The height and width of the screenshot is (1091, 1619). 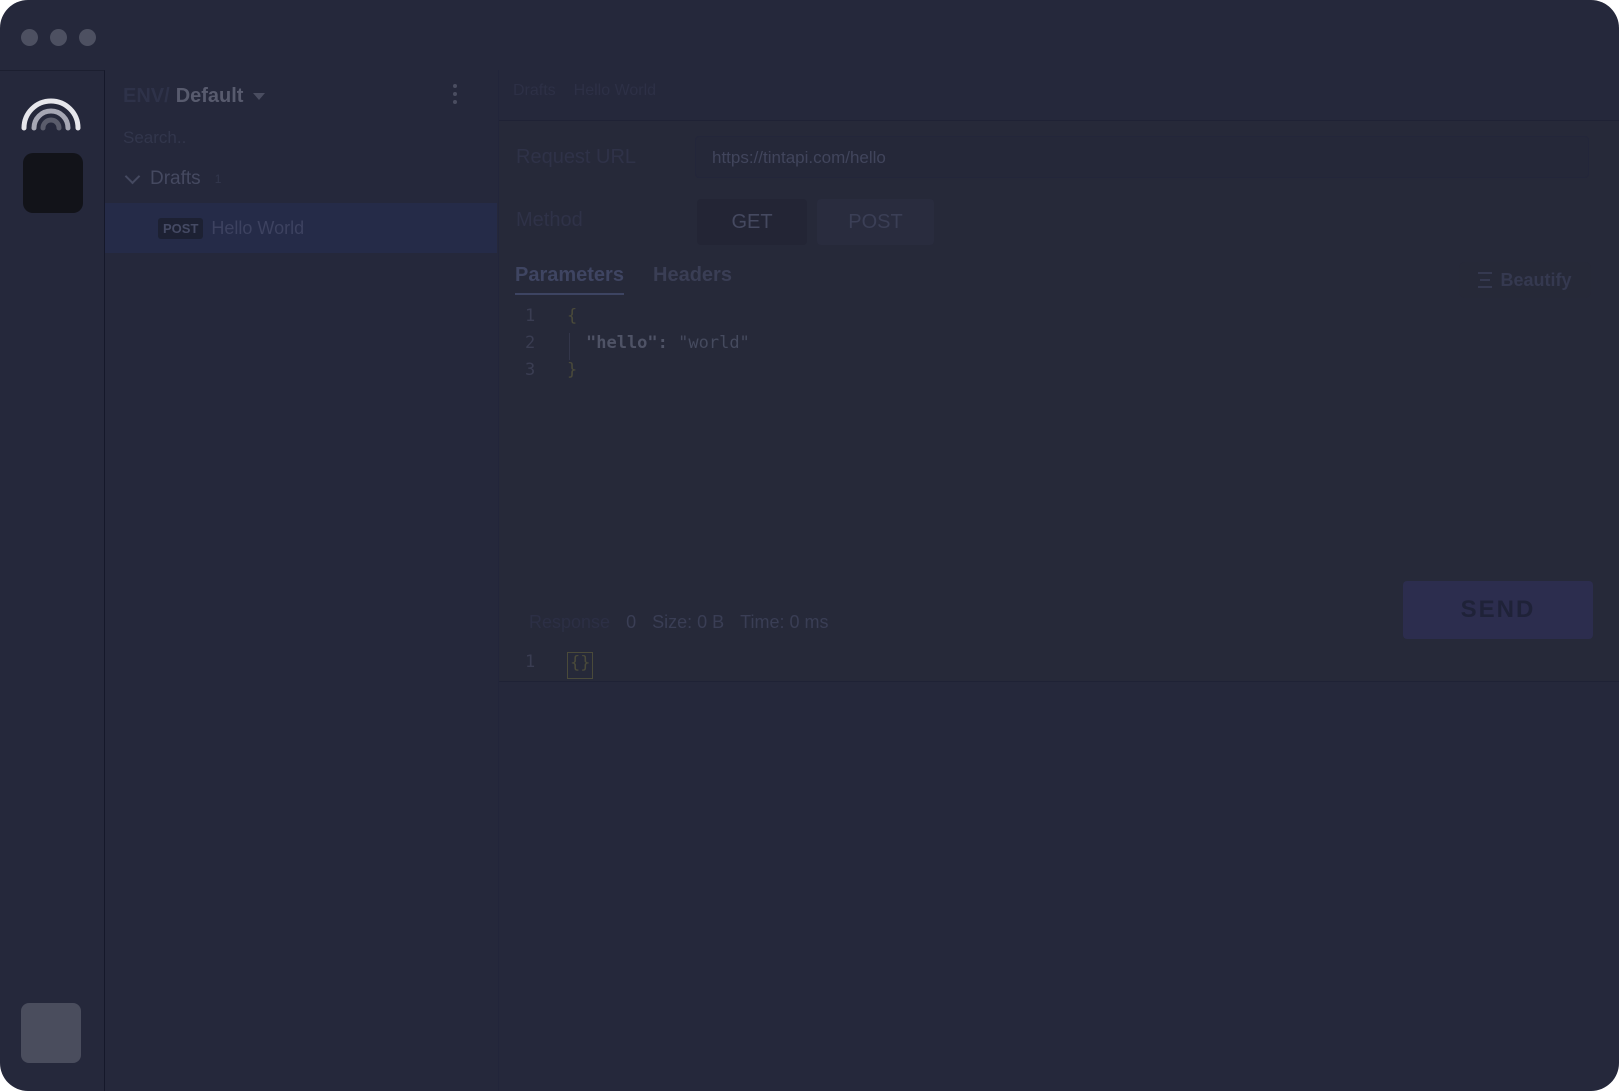 I want to click on rainbow-logo-icon, so click(x=51, y=114).